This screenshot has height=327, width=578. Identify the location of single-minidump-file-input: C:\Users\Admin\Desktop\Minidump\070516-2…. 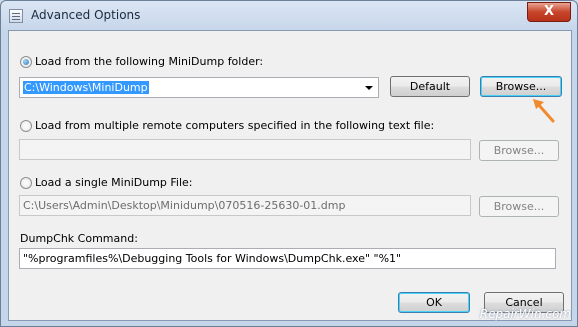
(245, 205).